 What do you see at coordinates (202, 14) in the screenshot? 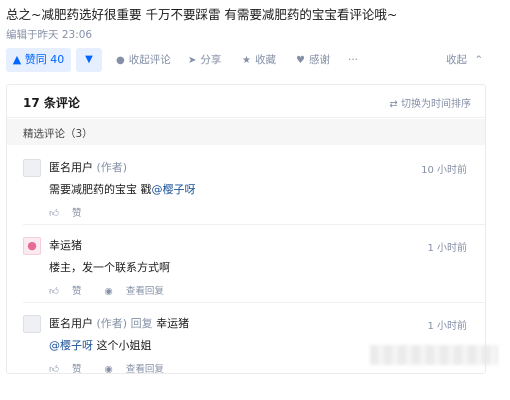
I see `post-summary: 总之~减肥药选好很重要 千万不要踩雷 有需要减肥药的宝宝看评论哦~` at bounding box center [202, 14].